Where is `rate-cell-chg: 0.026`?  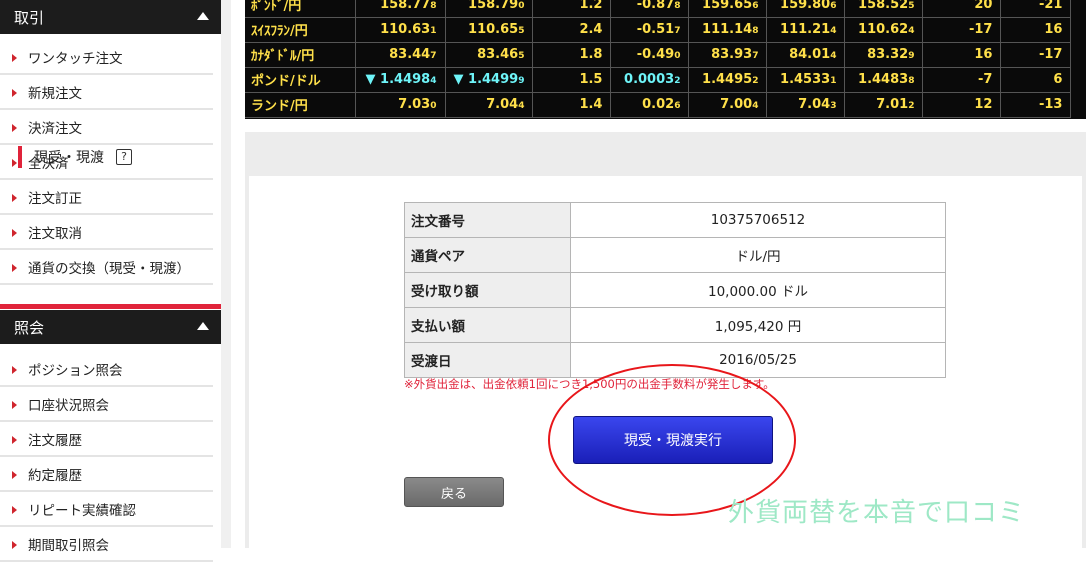
rate-cell-chg: 0.026 is located at coordinates (650, 105).